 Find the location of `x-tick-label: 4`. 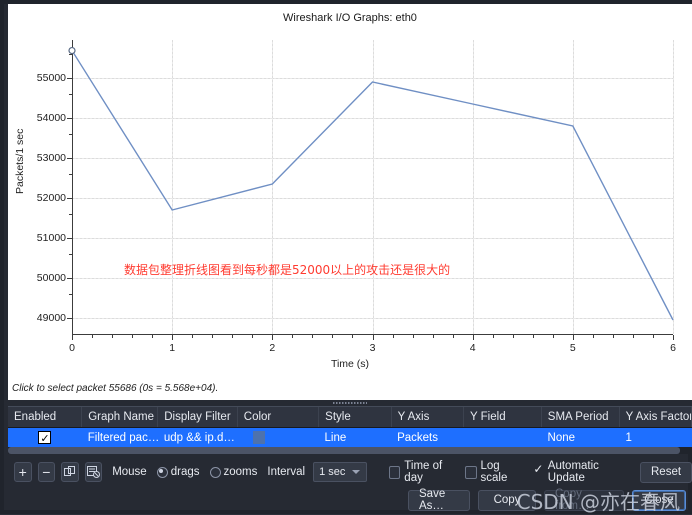

x-tick-label: 4 is located at coordinates (472, 348).